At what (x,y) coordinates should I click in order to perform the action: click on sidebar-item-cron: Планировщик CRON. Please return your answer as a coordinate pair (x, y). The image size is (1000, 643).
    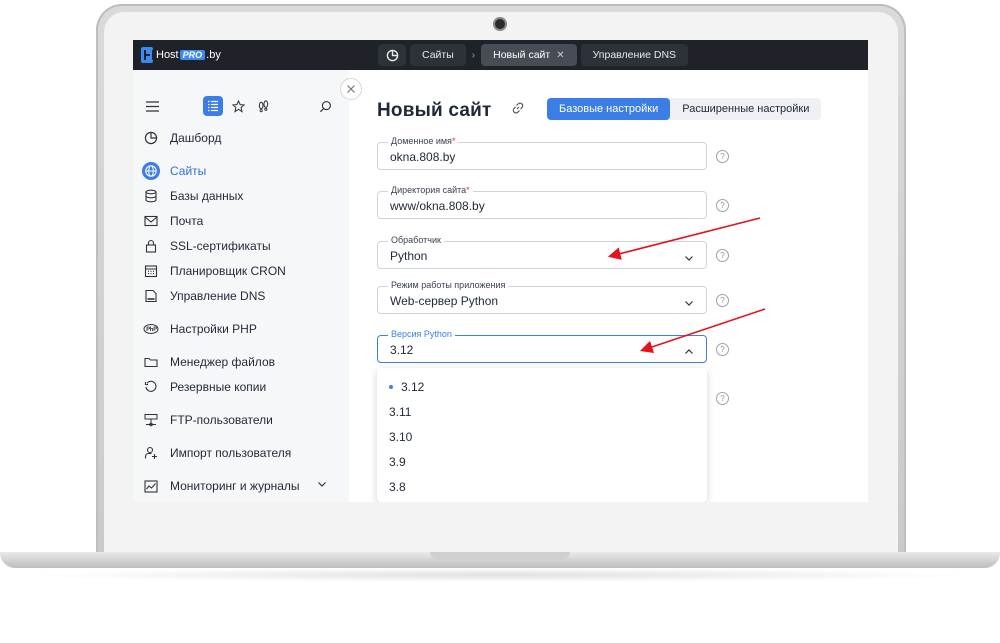
    Looking at the image, I should click on (241, 271).